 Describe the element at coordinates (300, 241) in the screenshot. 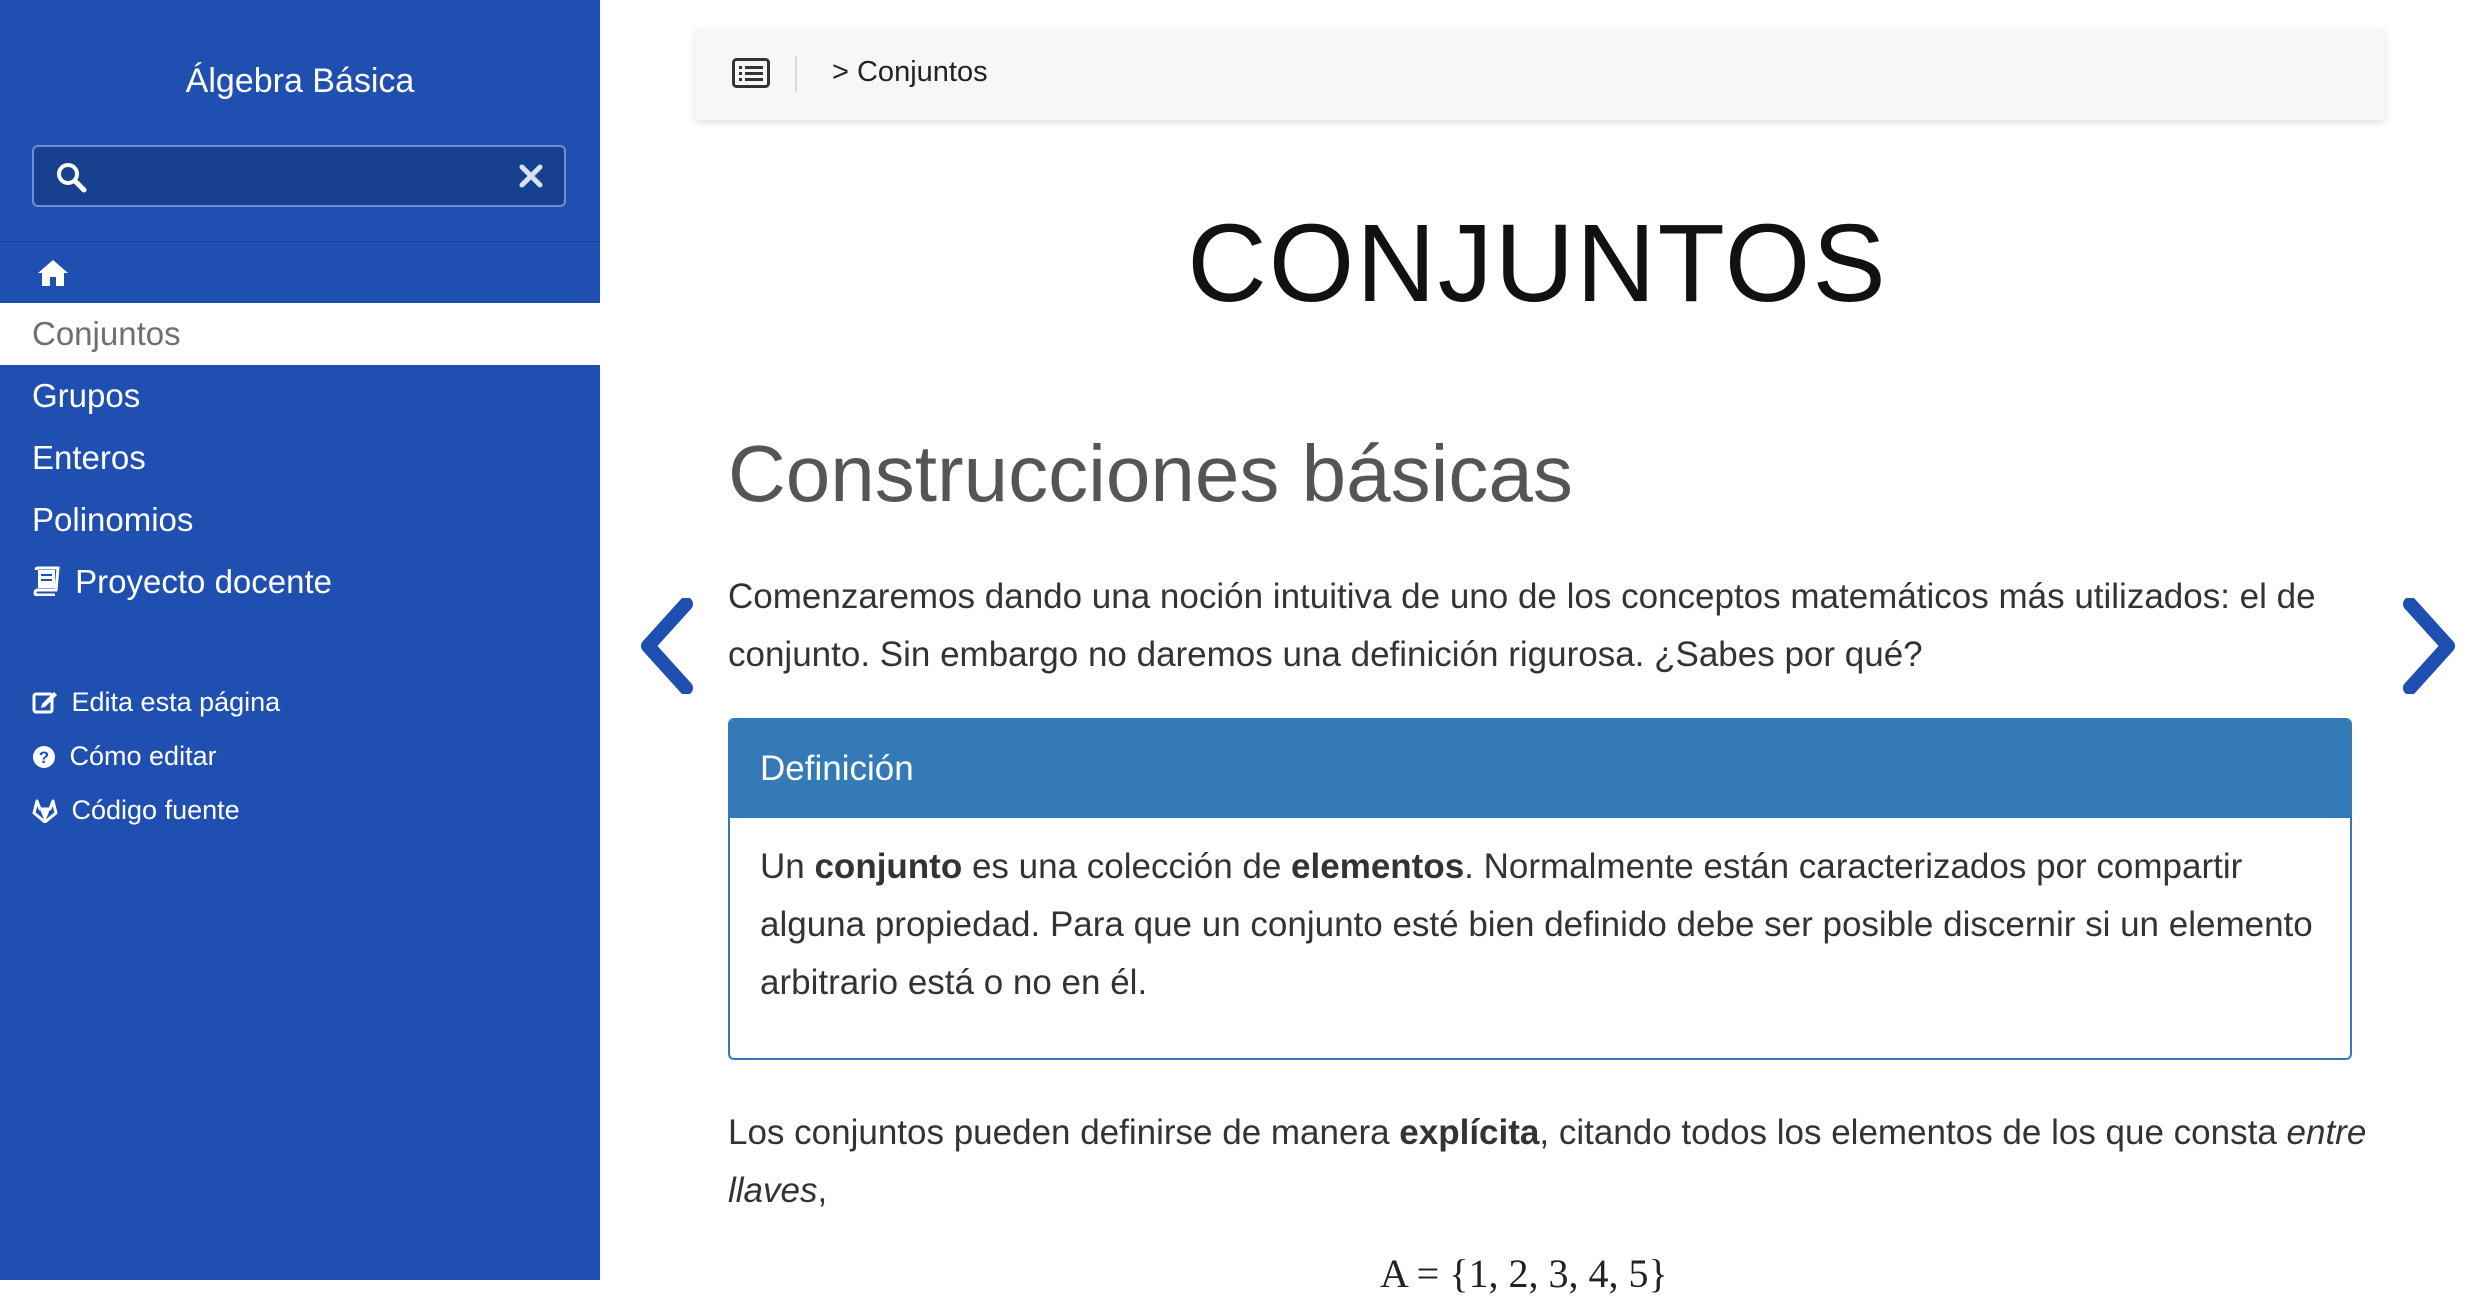

I see `sidebar-divider` at that location.